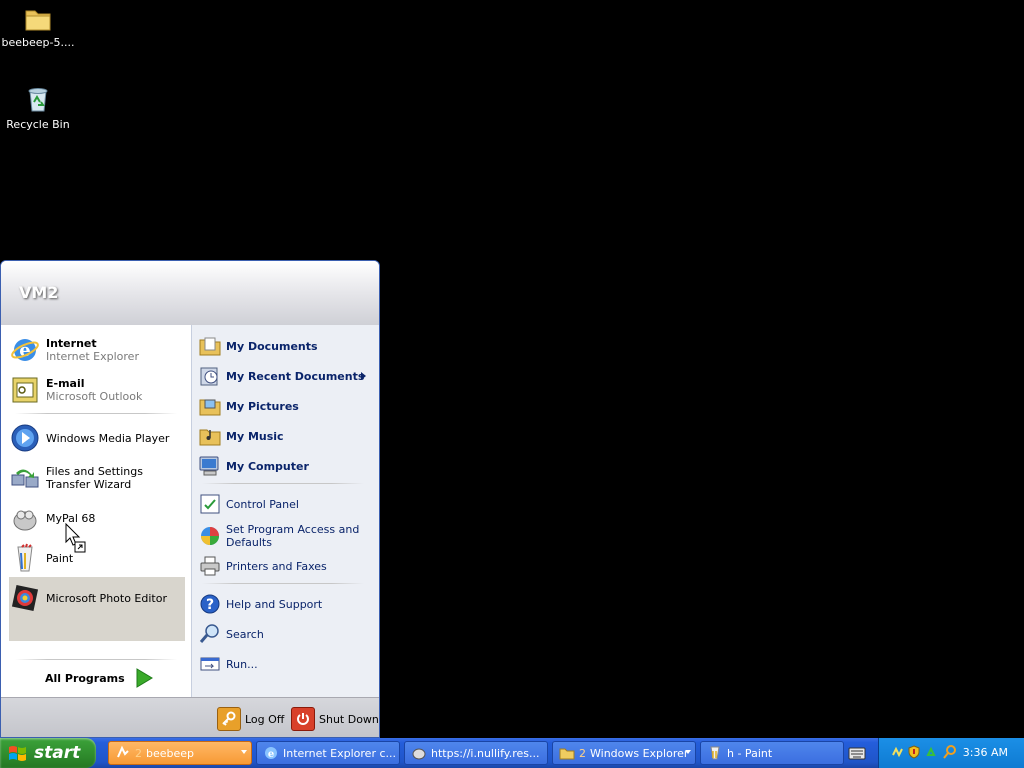  What do you see at coordinates (914, 752) in the screenshot?
I see `security-shield-icon` at bounding box center [914, 752].